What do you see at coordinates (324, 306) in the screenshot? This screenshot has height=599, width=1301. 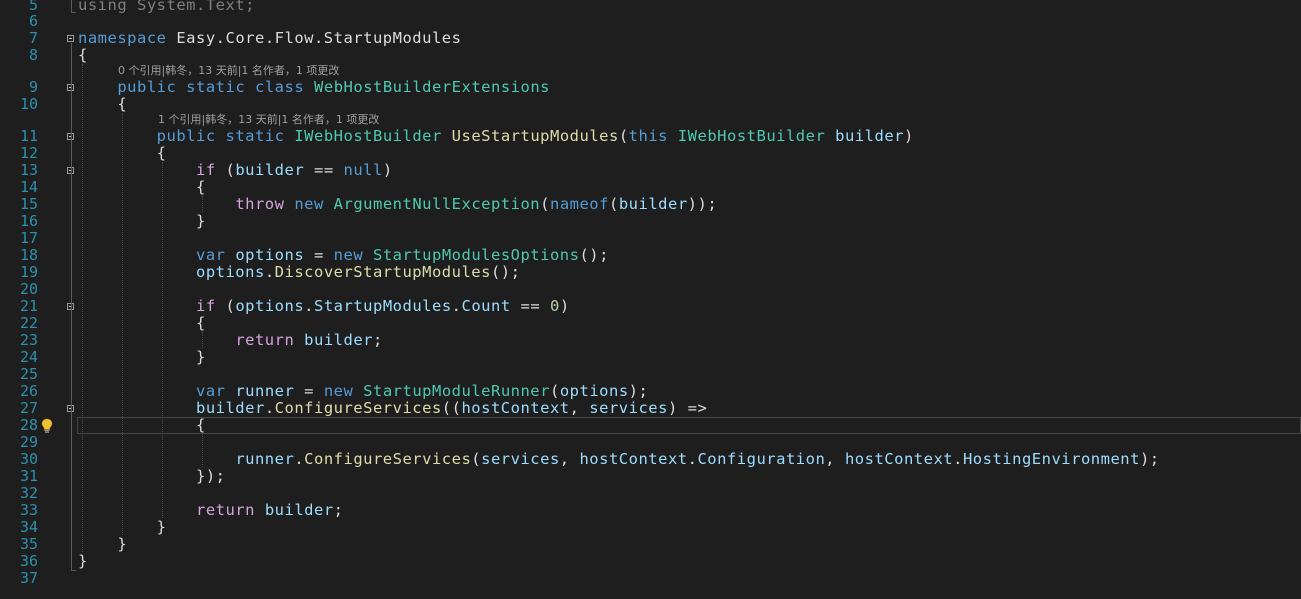 I see `code-line: if (options.StartupModules.Count == 0)` at bounding box center [324, 306].